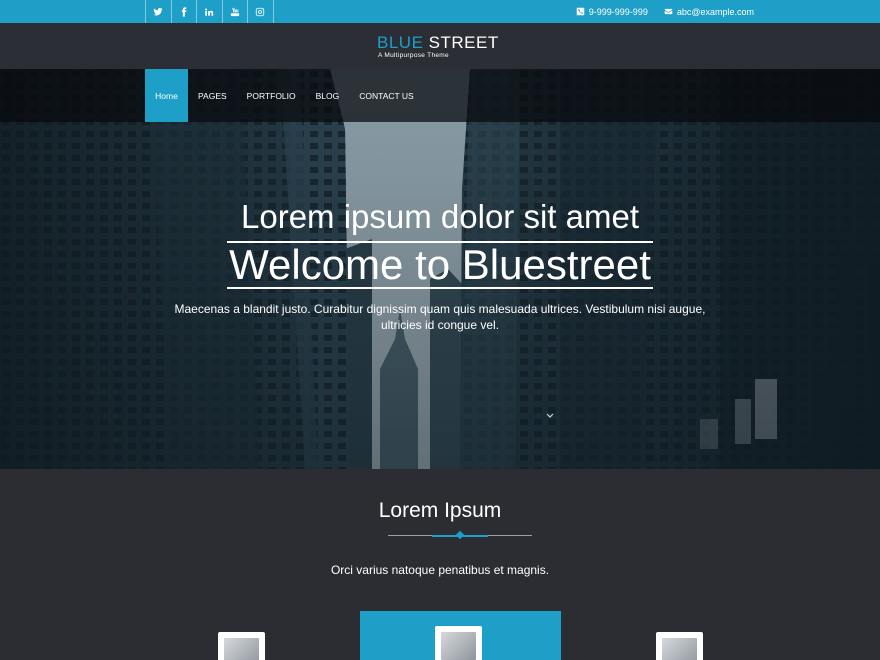  What do you see at coordinates (550, 416) in the screenshot?
I see `chevron-down-icon` at bounding box center [550, 416].